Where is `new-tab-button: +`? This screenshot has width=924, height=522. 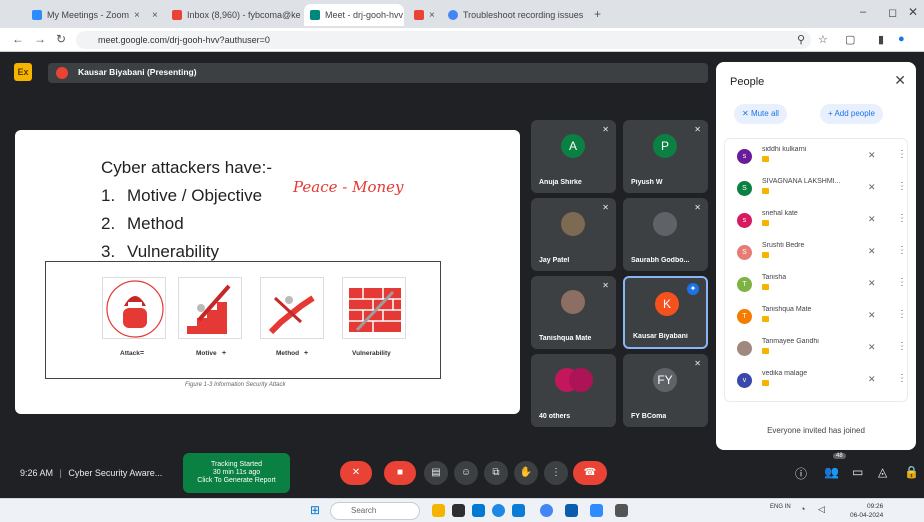
new-tab-button: + is located at coordinates (597, 14).